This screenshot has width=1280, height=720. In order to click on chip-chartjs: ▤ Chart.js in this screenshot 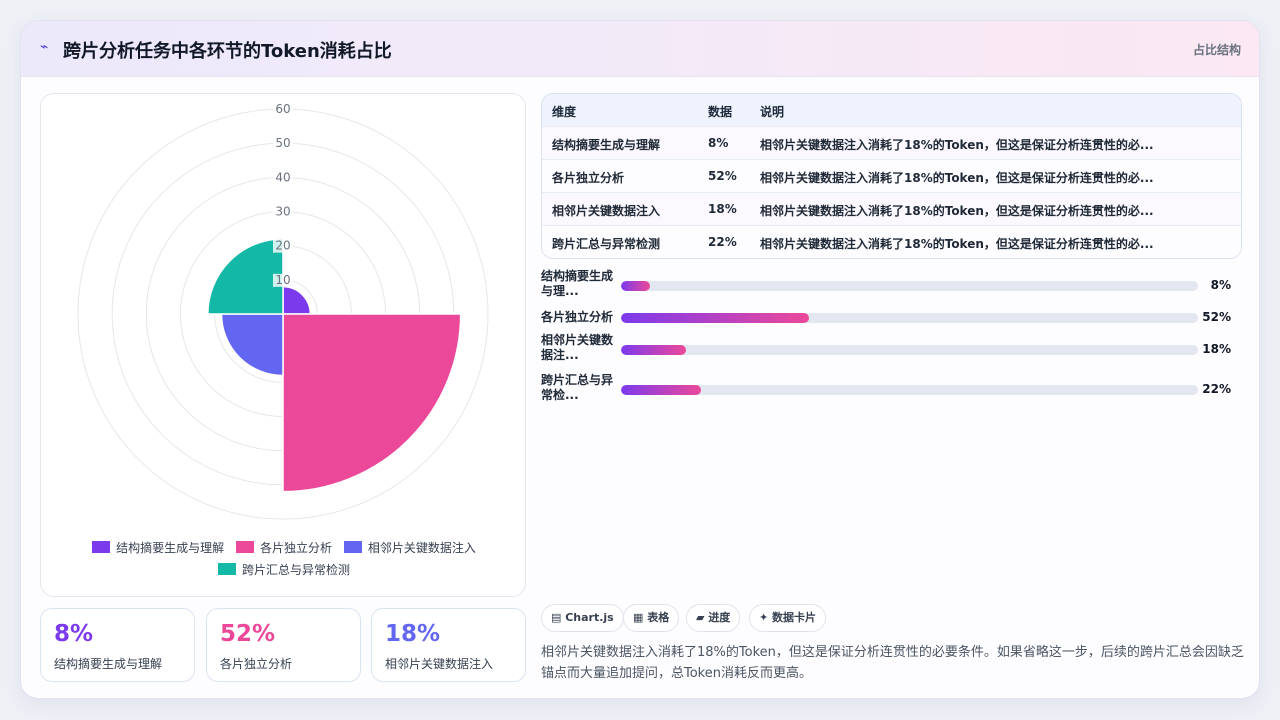, I will do `click(582, 618)`.